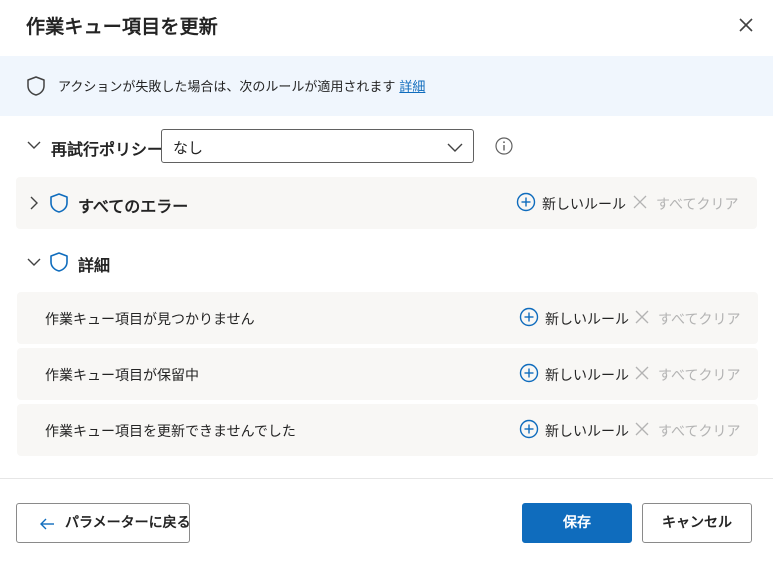  Describe the element at coordinates (170, 432) in the screenshot. I see `error-label: 作業キュー項目を更新できませんでした` at that location.